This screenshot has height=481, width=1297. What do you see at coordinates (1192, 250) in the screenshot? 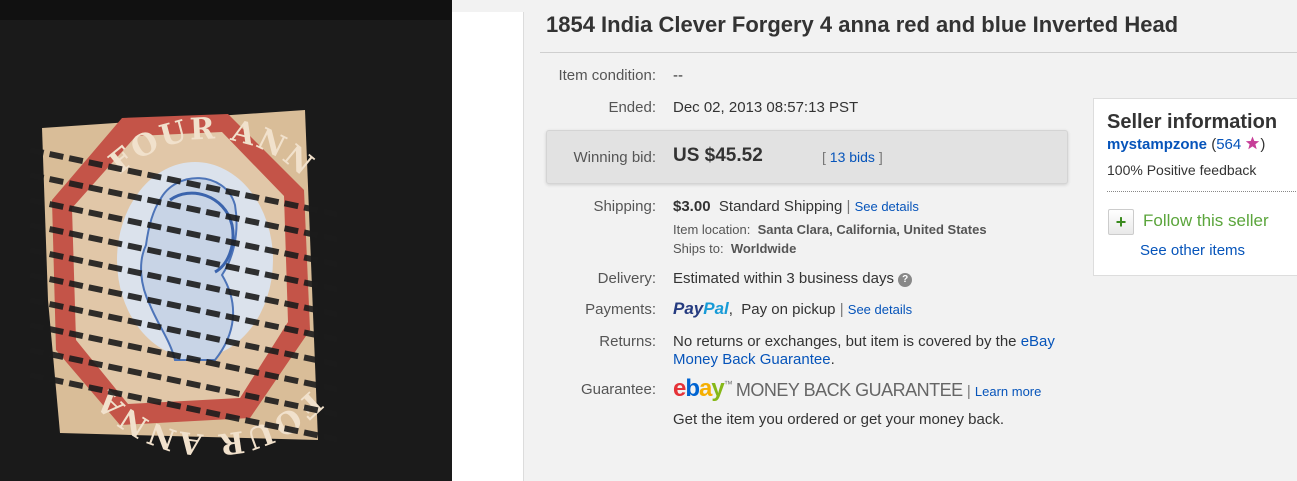
I see `see-other-items-link: See other items` at bounding box center [1192, 250].